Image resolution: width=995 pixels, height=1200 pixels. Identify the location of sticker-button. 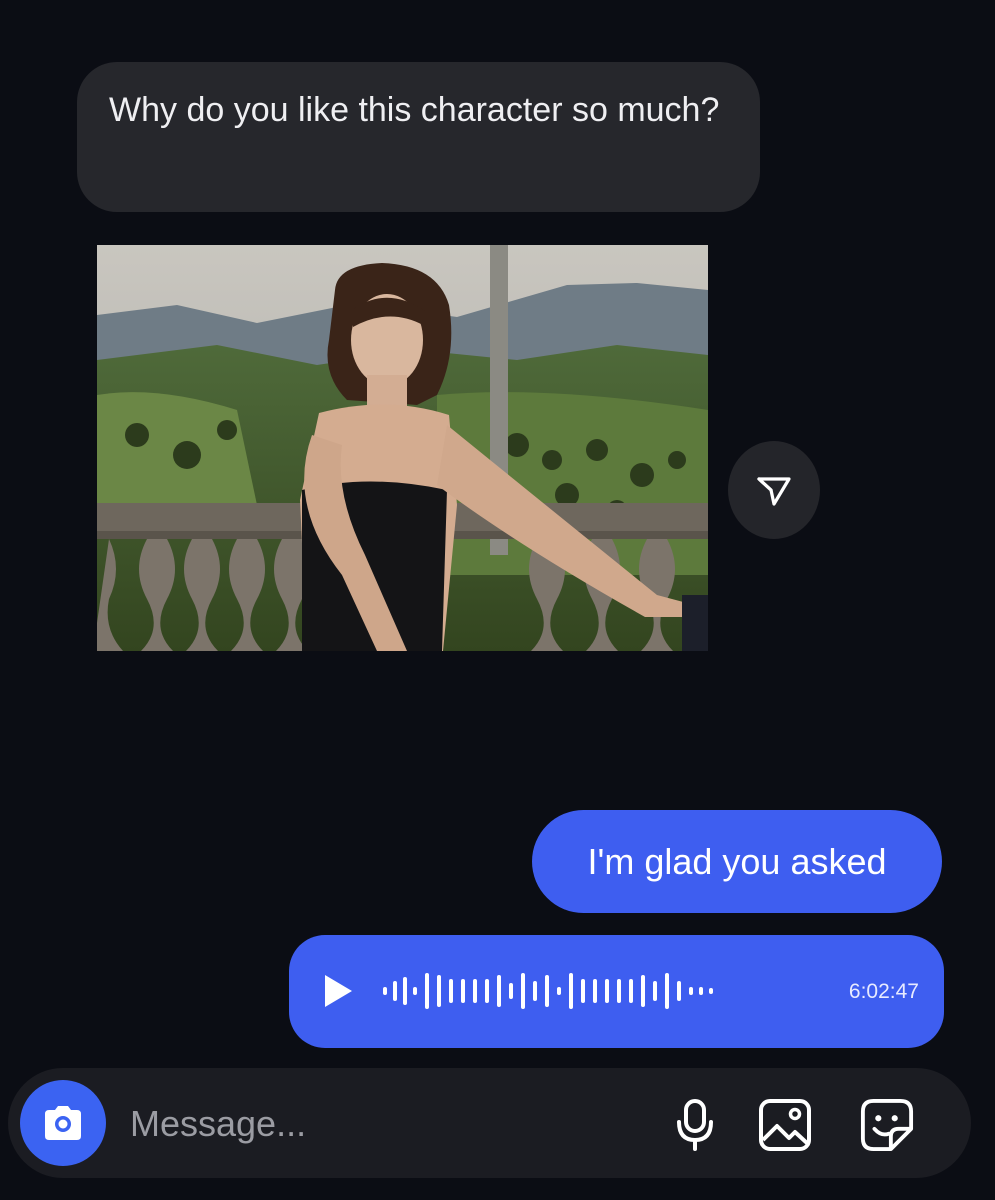
(887, 1125).